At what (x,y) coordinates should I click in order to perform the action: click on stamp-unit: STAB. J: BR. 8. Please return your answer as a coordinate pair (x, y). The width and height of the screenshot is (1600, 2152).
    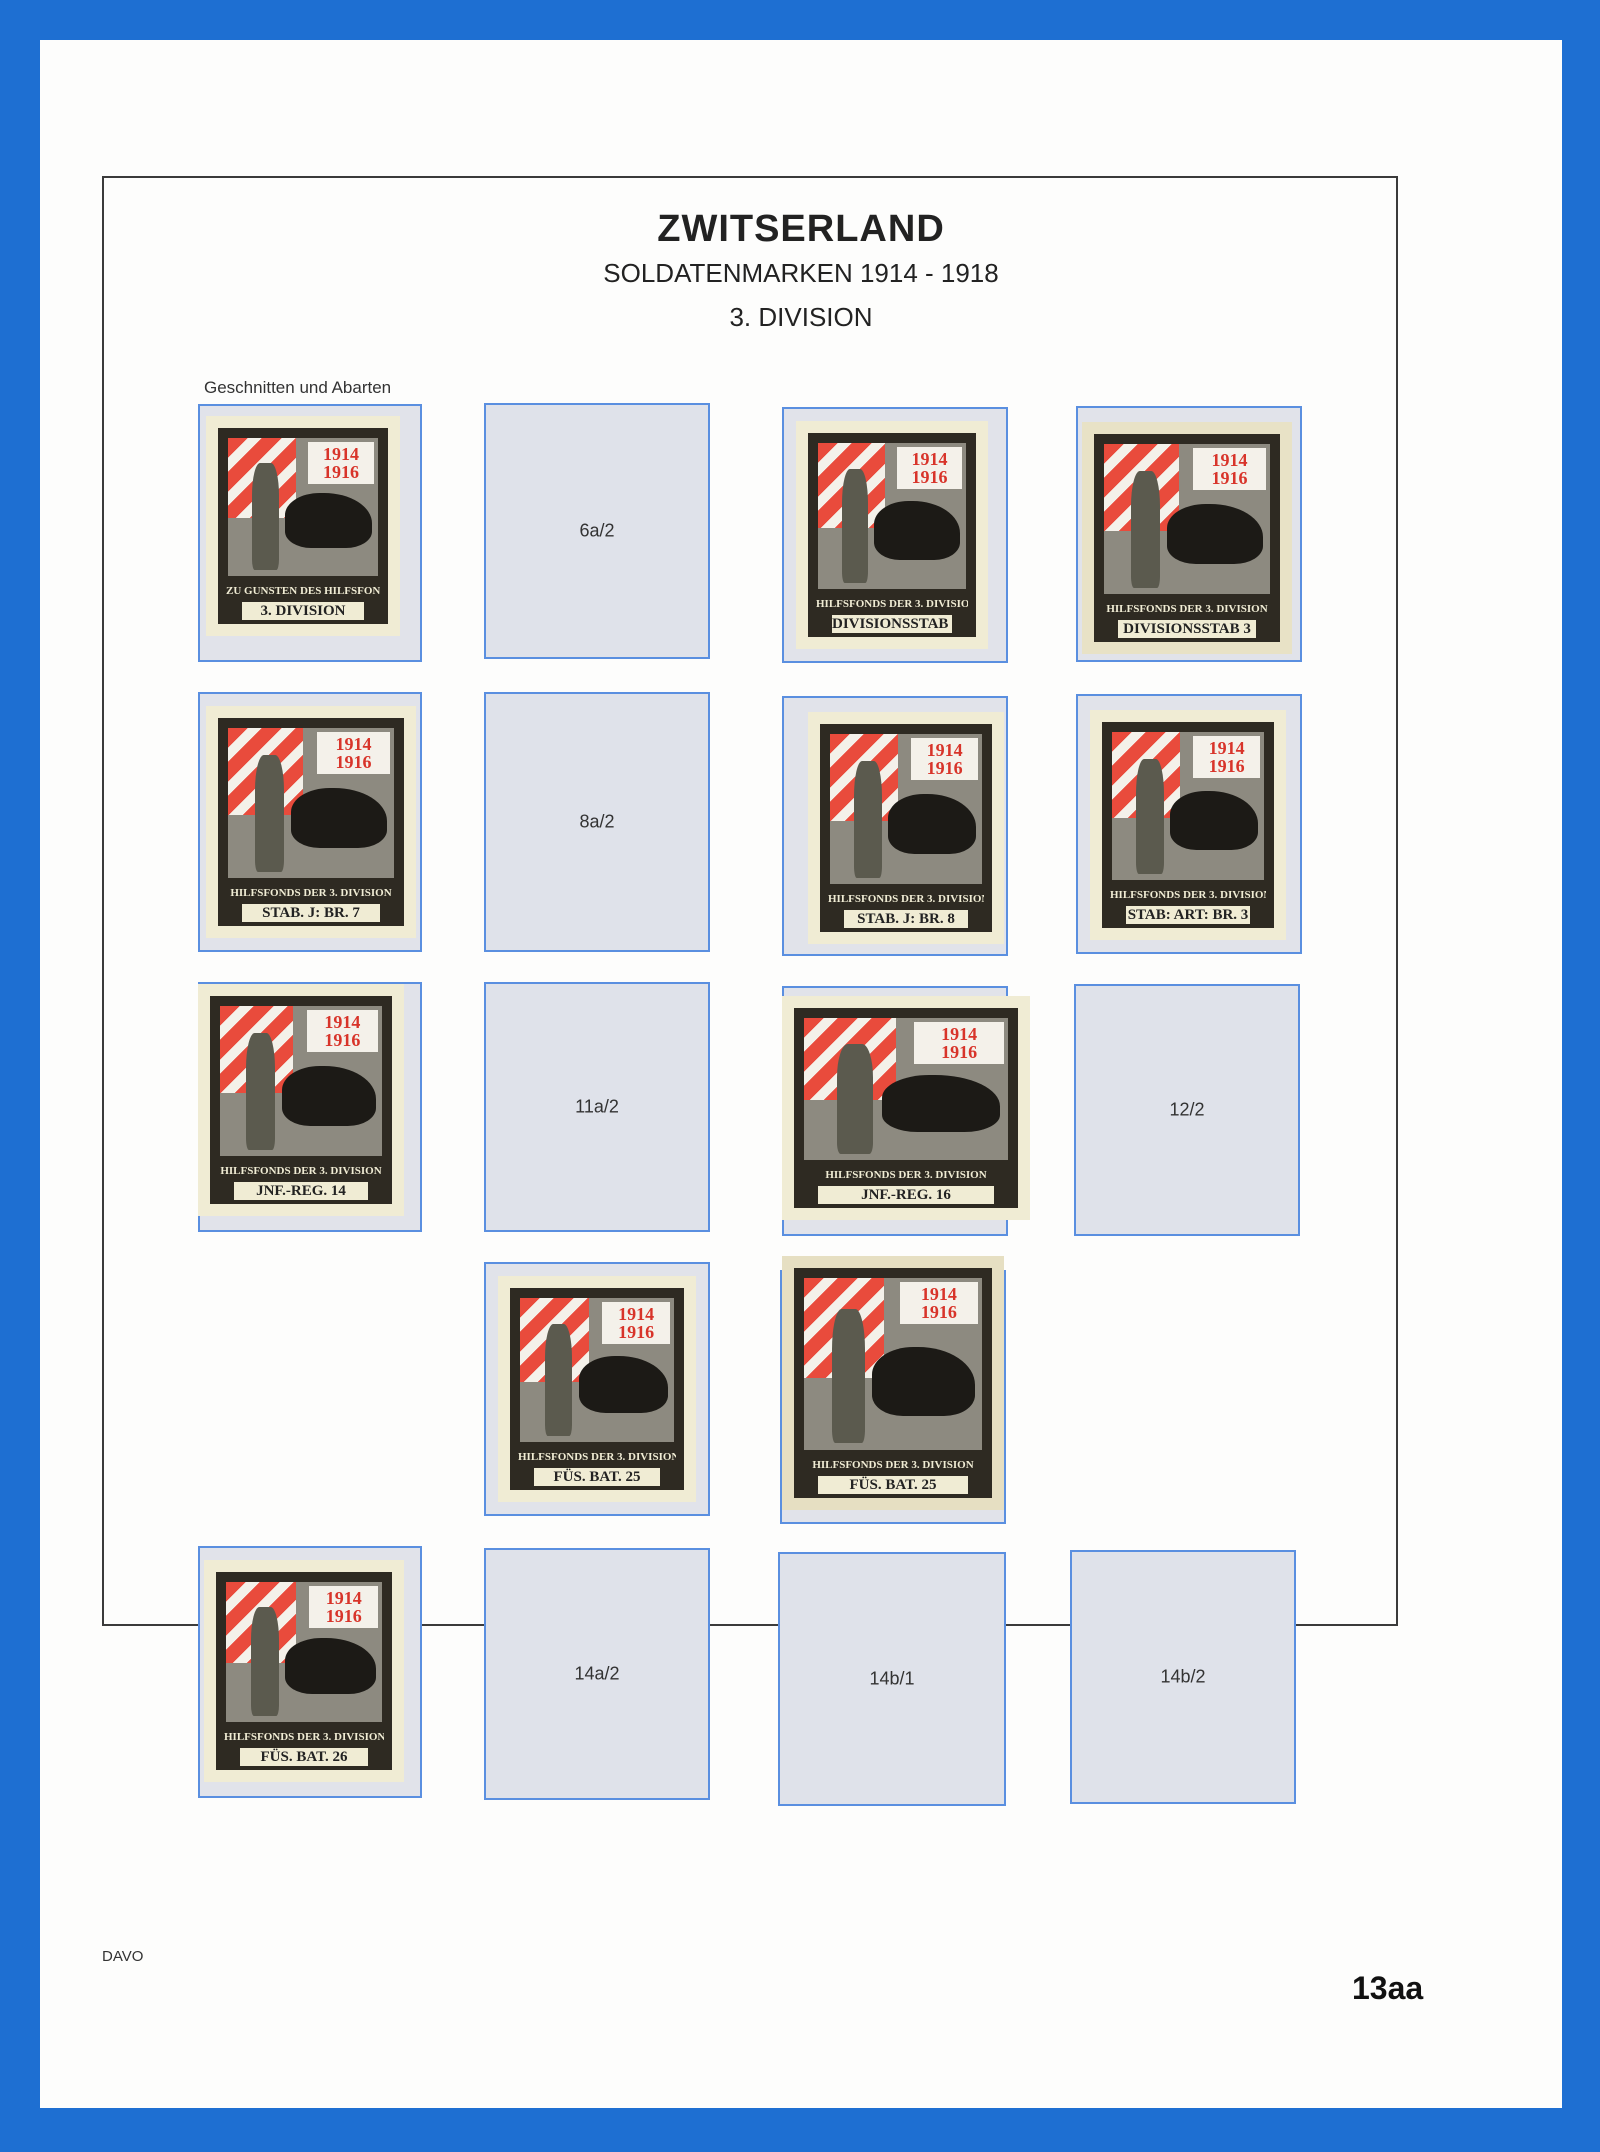
    Looking at the image, I should click on (906, 919).